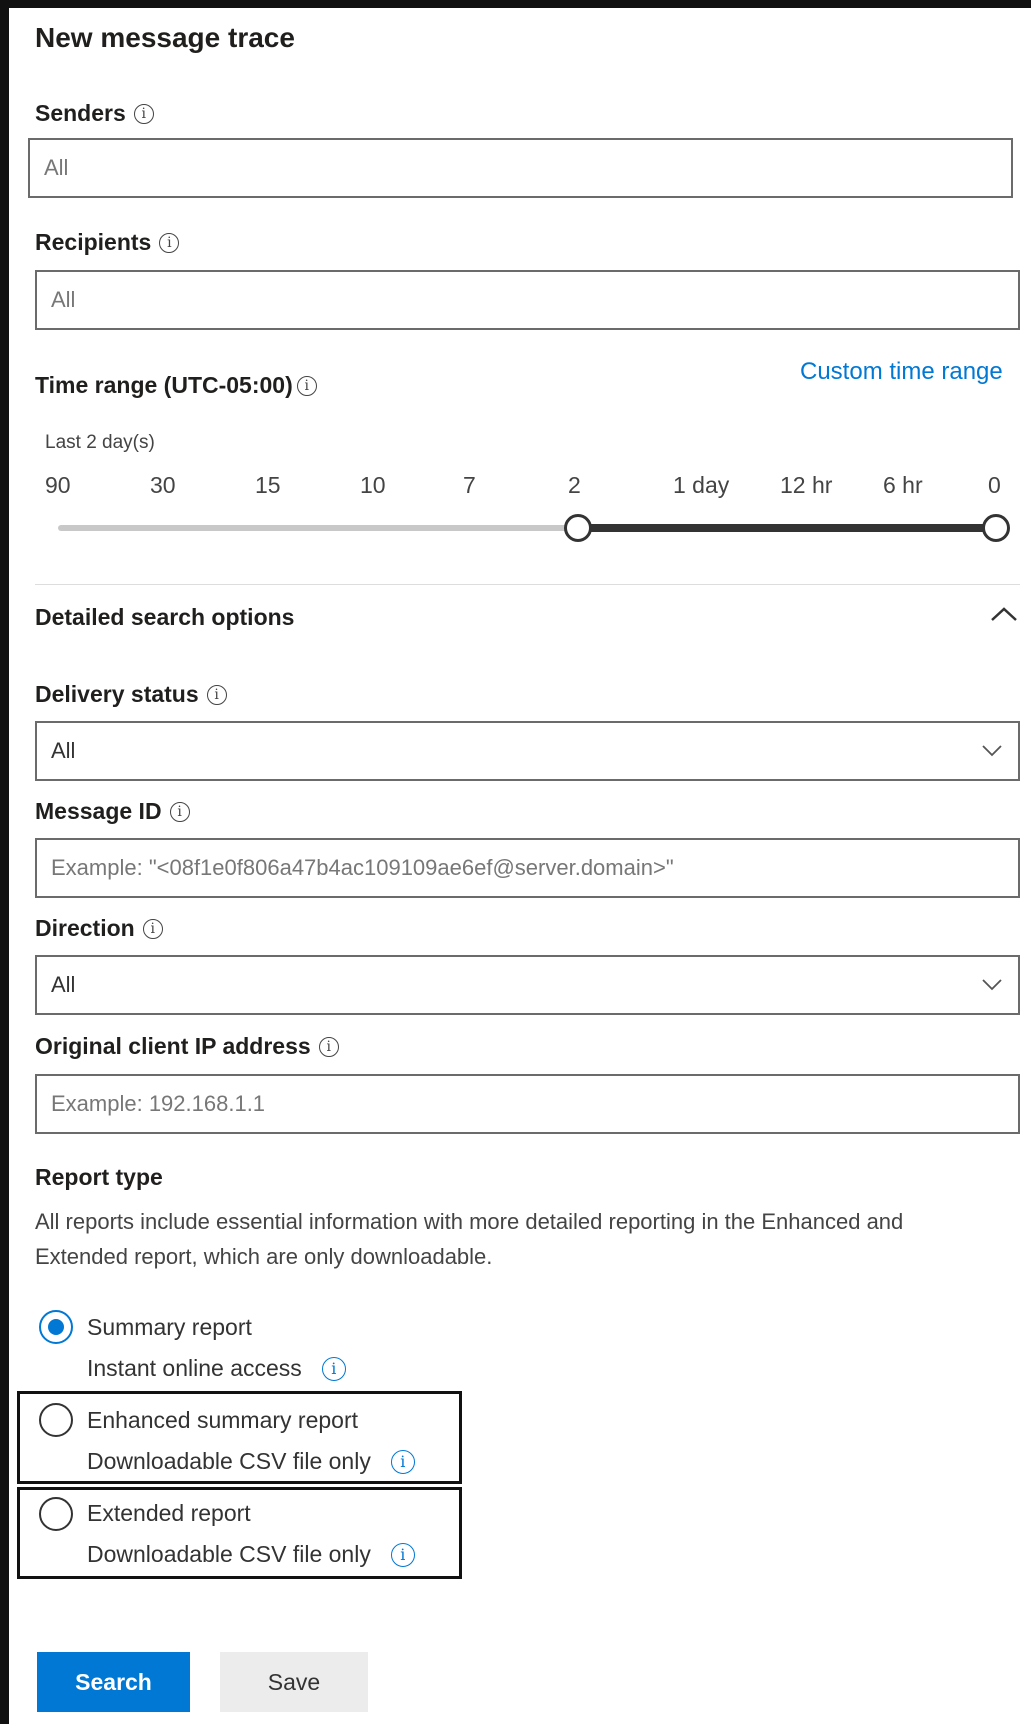  I want to click on tick-label: 0, so click(994, 485).